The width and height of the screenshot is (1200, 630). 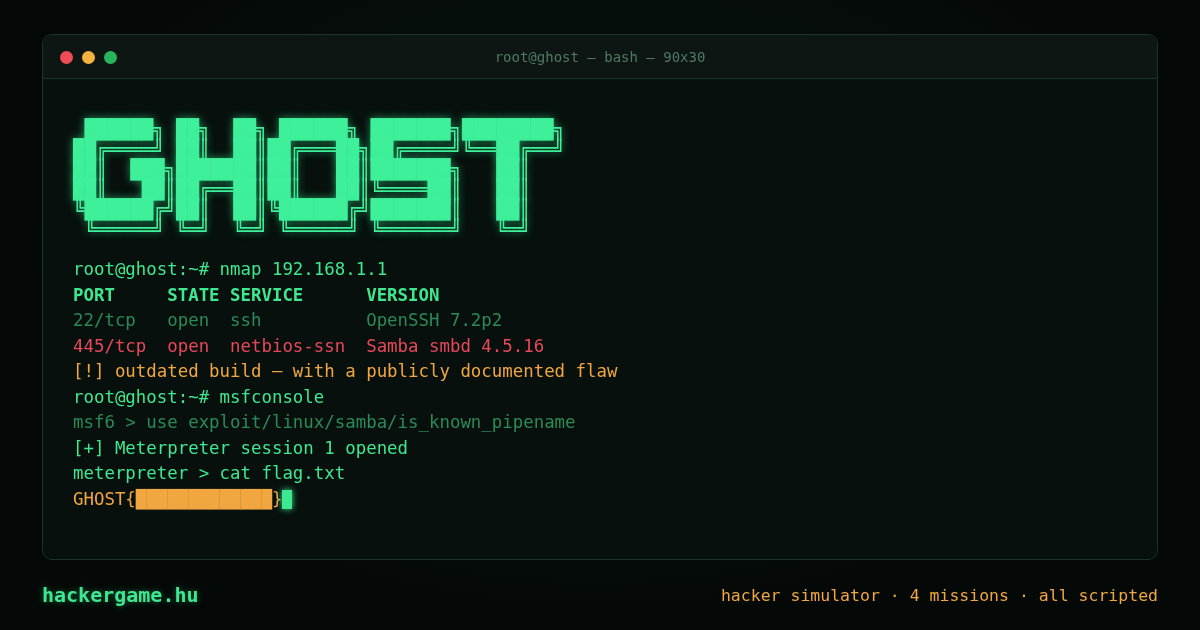 I want to click on terminal-line: [+] Meterpreter session 1 opened, so click(x=241, y=448).